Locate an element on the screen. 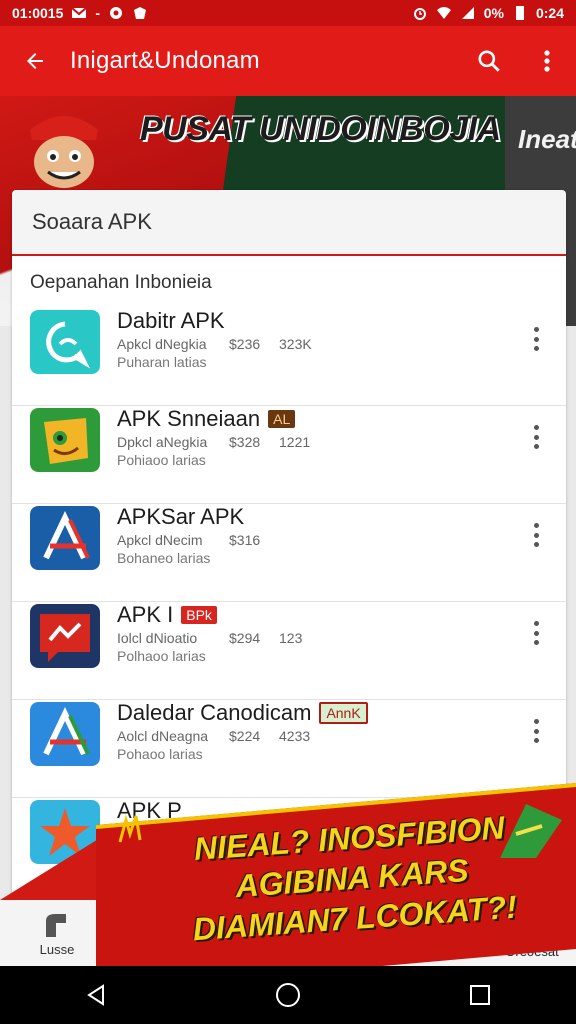 Image resolution: width=576 pixels, height=1024 pixels. banner-title-secondary: Ineat is located at coordinates (547, 139).